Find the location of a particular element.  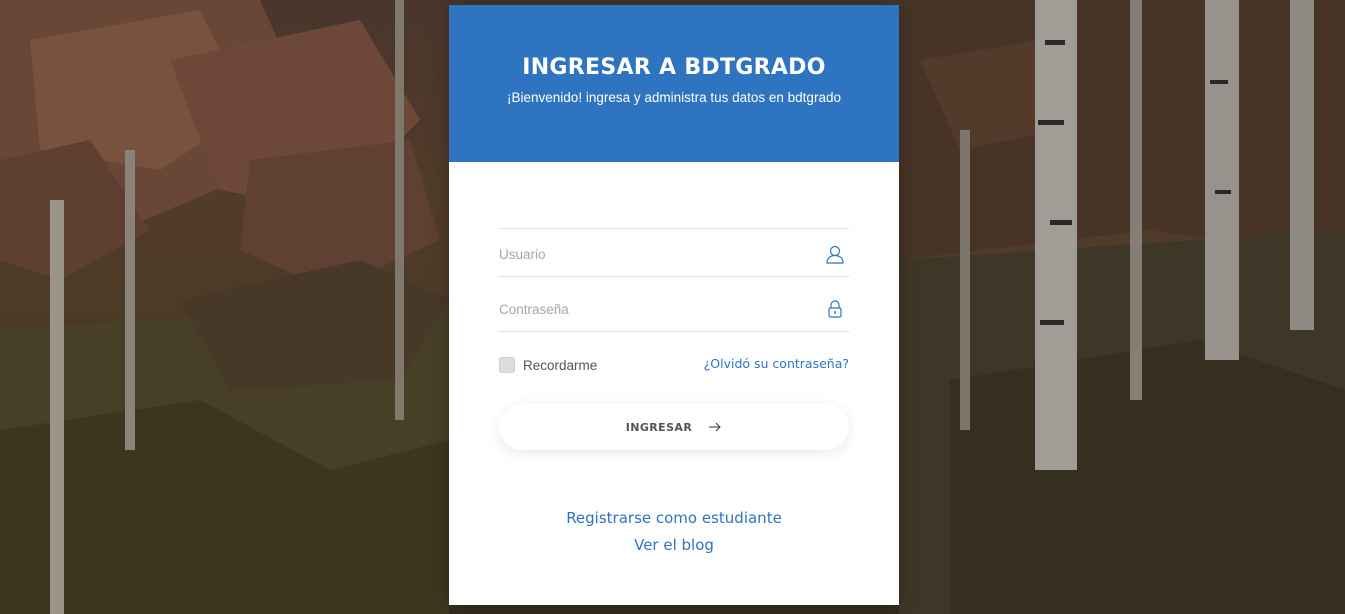

username-field is located at coordinates (674, 254).